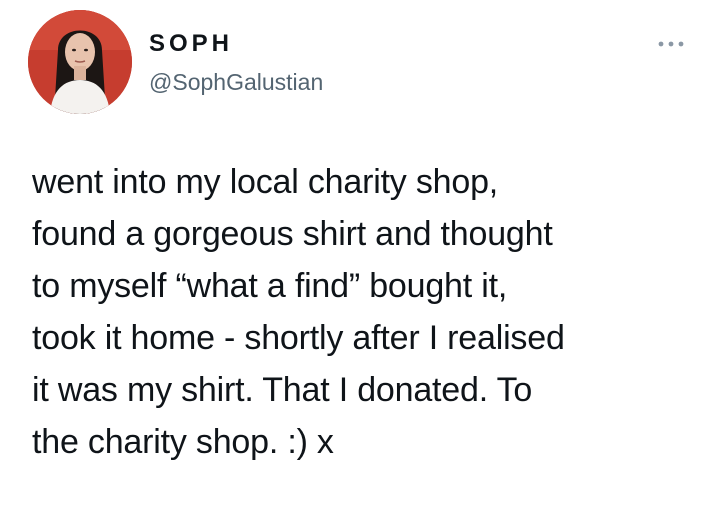 The width and height of the screenshot is (720, 517). I want to click on avatar-photo, so click(80, 62).